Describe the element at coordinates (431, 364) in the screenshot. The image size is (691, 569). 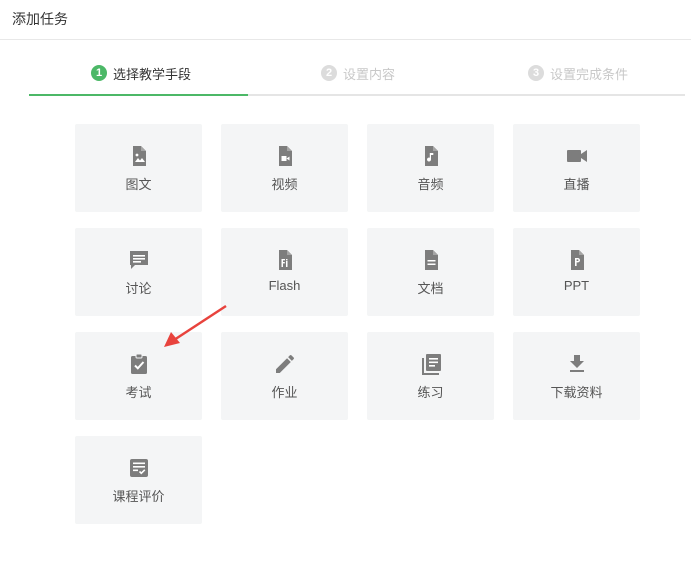
I see `library-books-icon` at that location.